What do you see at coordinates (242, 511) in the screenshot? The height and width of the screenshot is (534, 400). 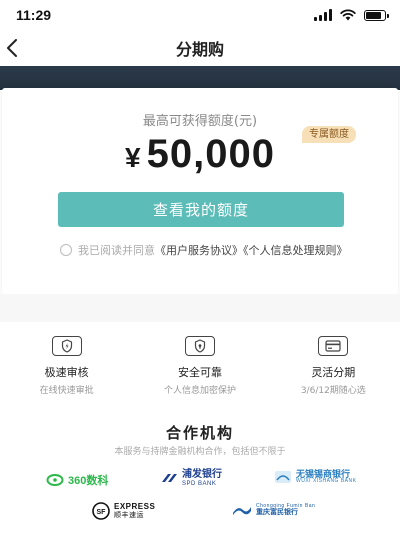 I see `fumin-bank-logo-icon` at bounding box center [242, 511].